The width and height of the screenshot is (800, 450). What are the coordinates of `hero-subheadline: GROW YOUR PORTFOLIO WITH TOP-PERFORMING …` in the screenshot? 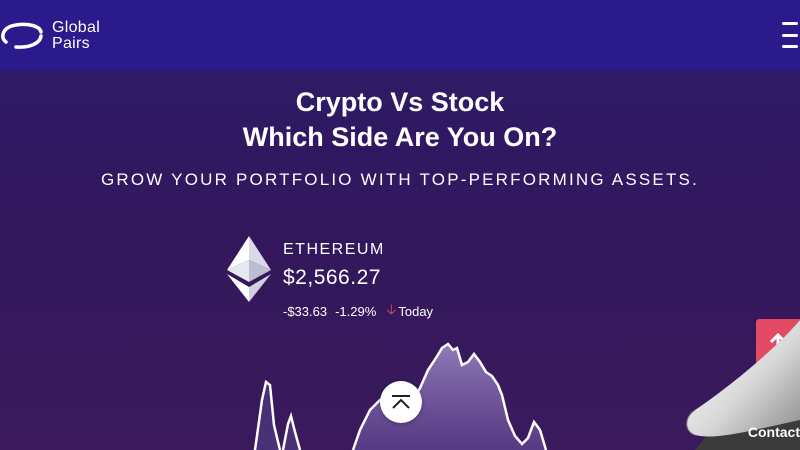 It's located at (400, 179).